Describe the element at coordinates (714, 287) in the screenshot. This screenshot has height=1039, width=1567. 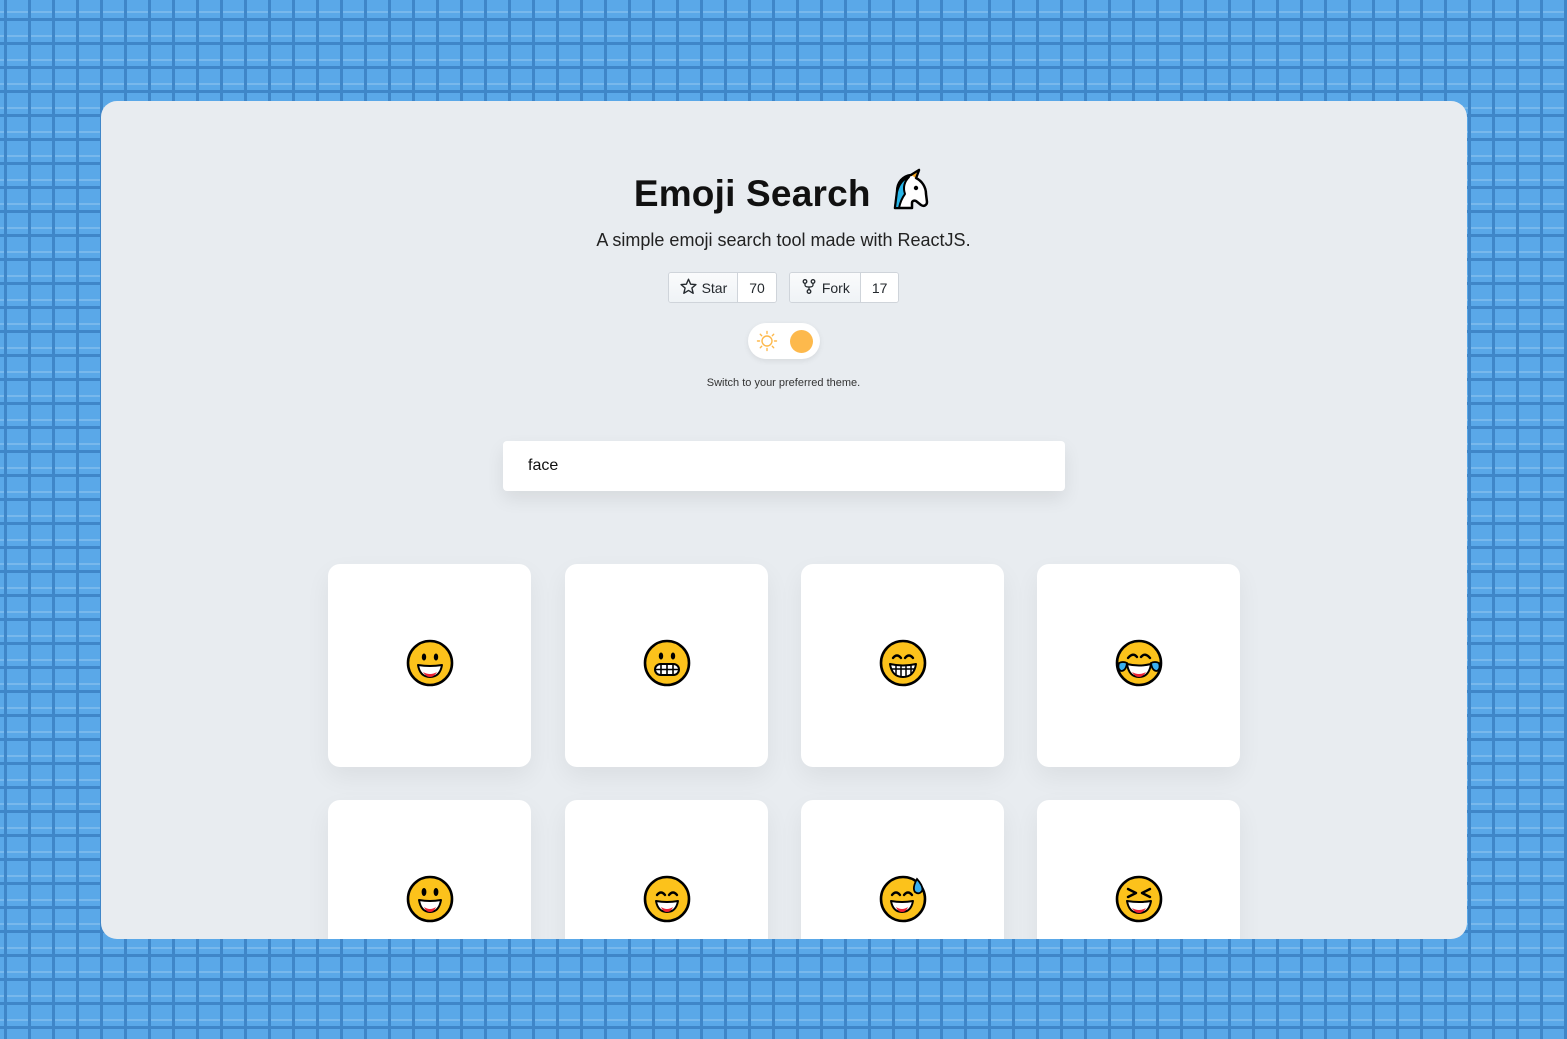
I see `star-label: Star` at that location.